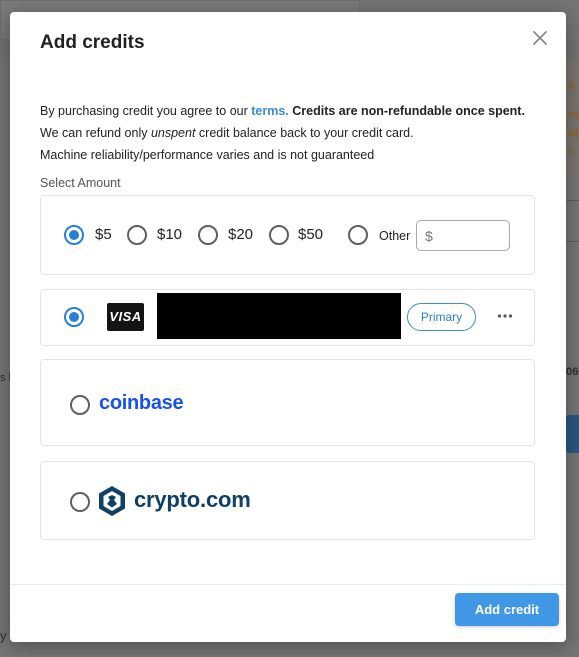  I want to click on redacted-card-details, so click(279, 316).